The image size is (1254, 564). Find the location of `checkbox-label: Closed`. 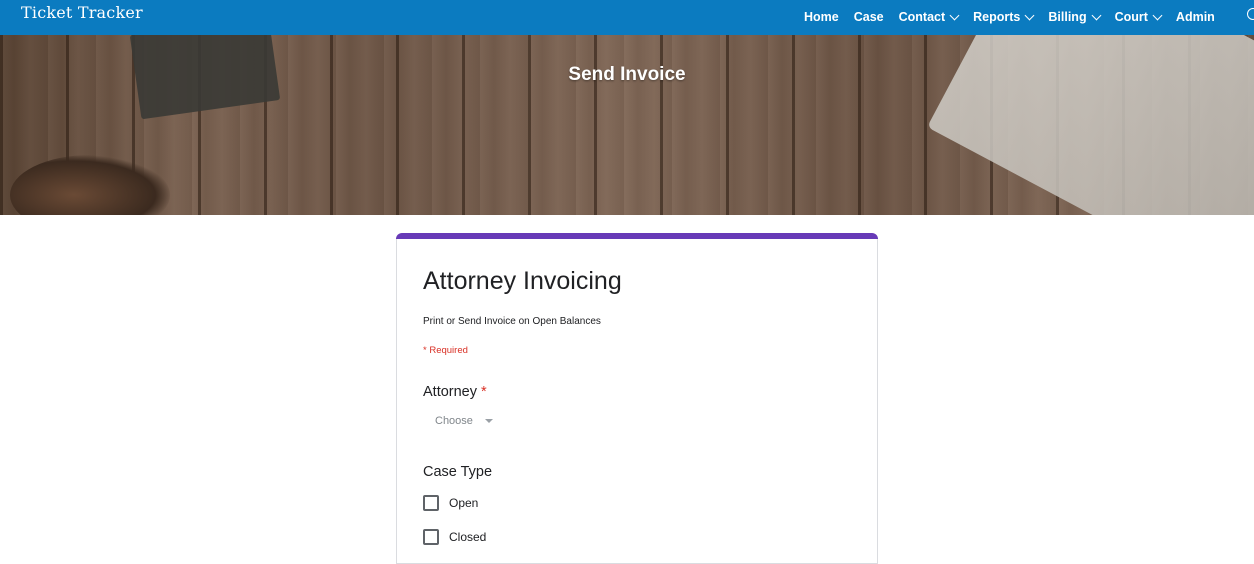

checkbox-label: Closed is located at coordinates (468, 537).